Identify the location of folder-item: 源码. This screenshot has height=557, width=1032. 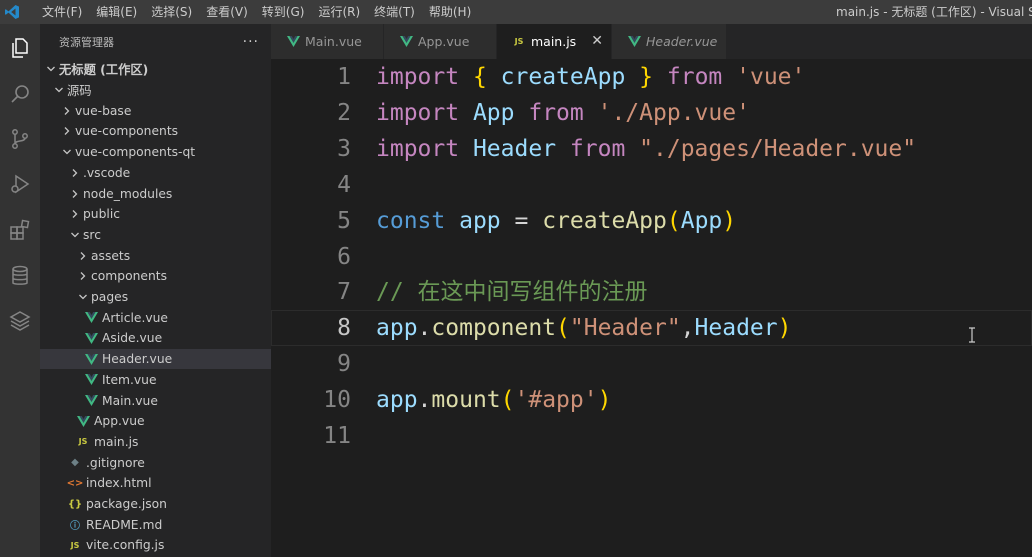
(161, 90).